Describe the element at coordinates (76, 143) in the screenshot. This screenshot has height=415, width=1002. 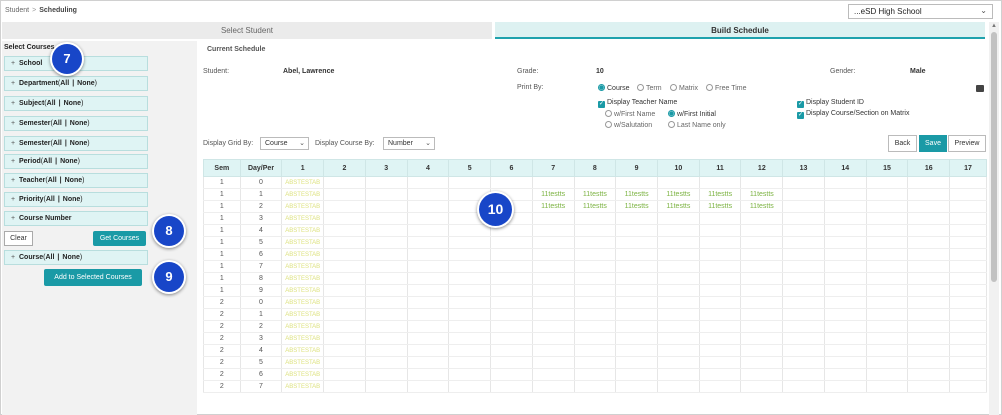
I see `filter-semester: + Semester(All | None)` at that location.